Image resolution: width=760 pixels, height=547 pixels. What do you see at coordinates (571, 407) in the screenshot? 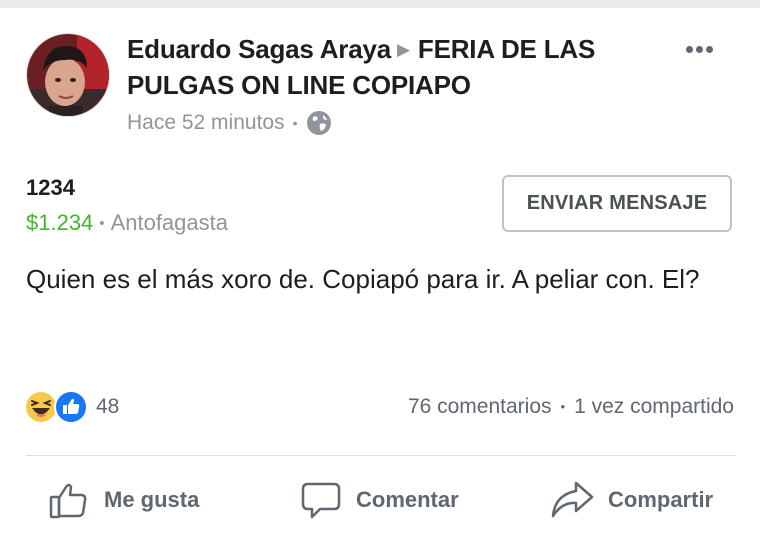
I see `post-stats: 76 comentarios • 1 vez compartido` at bounding box center [571, 407].